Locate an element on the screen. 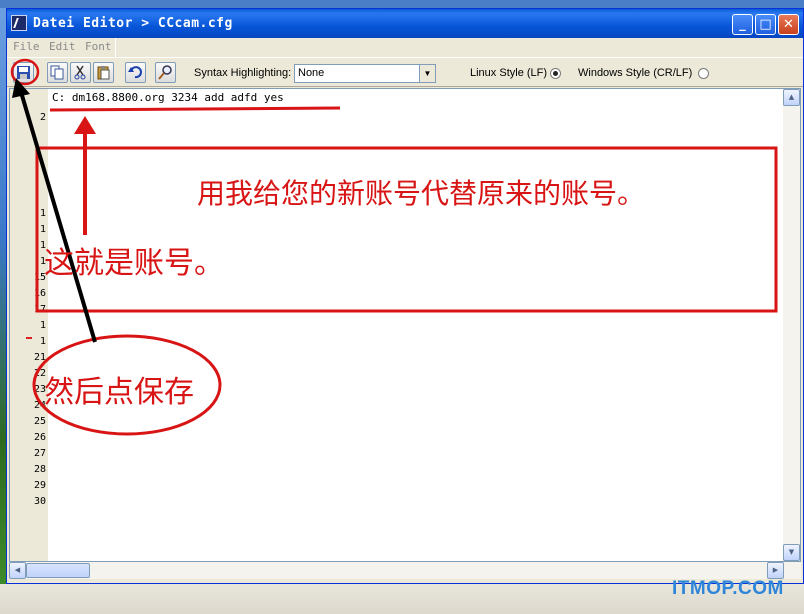  linux-style-radio is located at coordinates (555, 73).